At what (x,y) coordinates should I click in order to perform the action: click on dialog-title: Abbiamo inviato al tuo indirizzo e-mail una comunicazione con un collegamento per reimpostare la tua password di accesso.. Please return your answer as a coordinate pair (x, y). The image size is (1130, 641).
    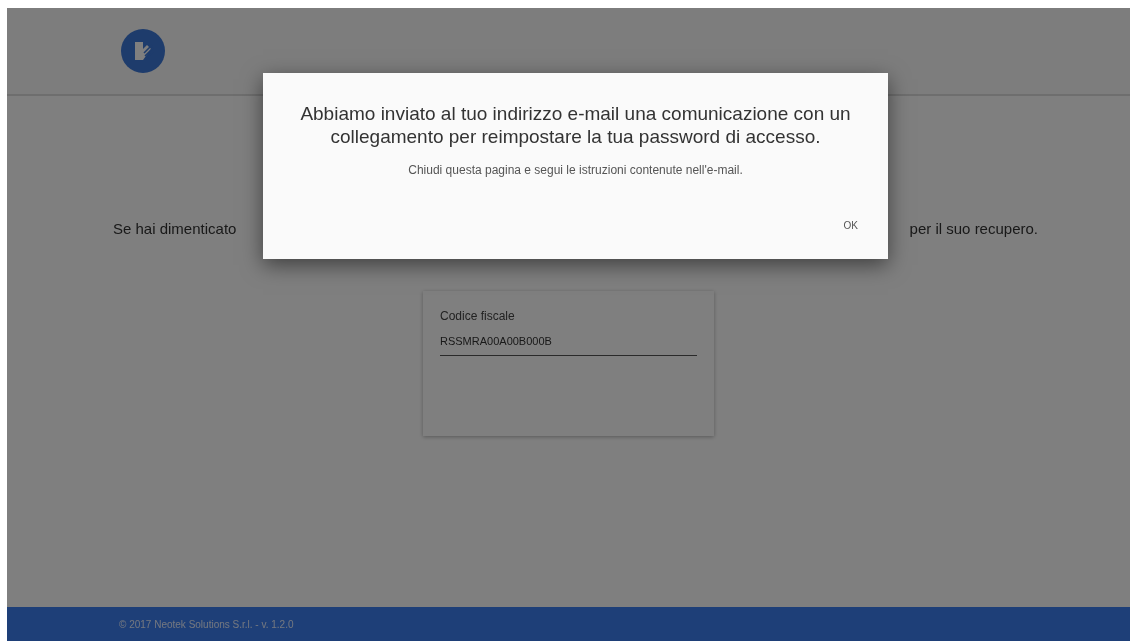
    Looking at the image, I should click on (575, 125).